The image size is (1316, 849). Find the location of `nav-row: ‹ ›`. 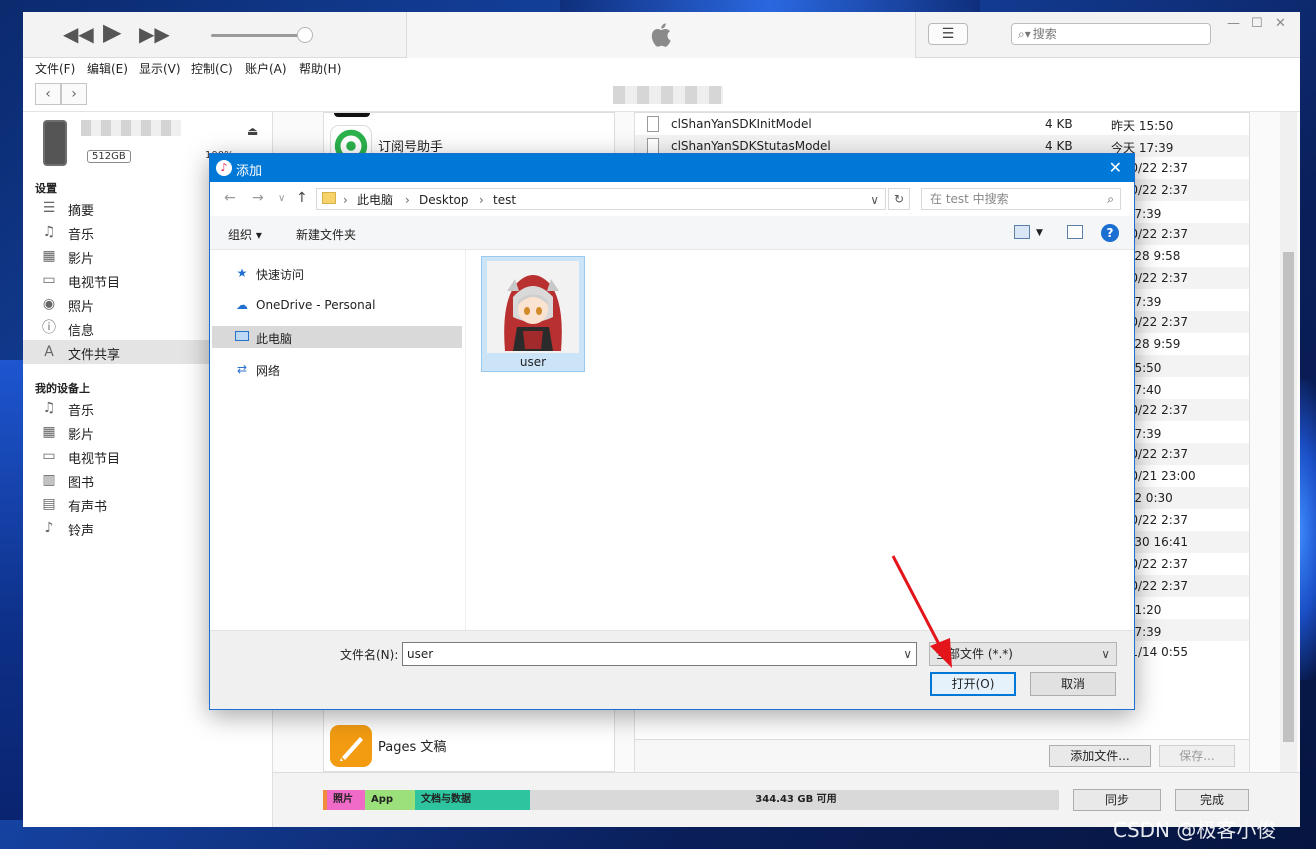

nav-row: ‹ › is located at coordinates (661, 95).